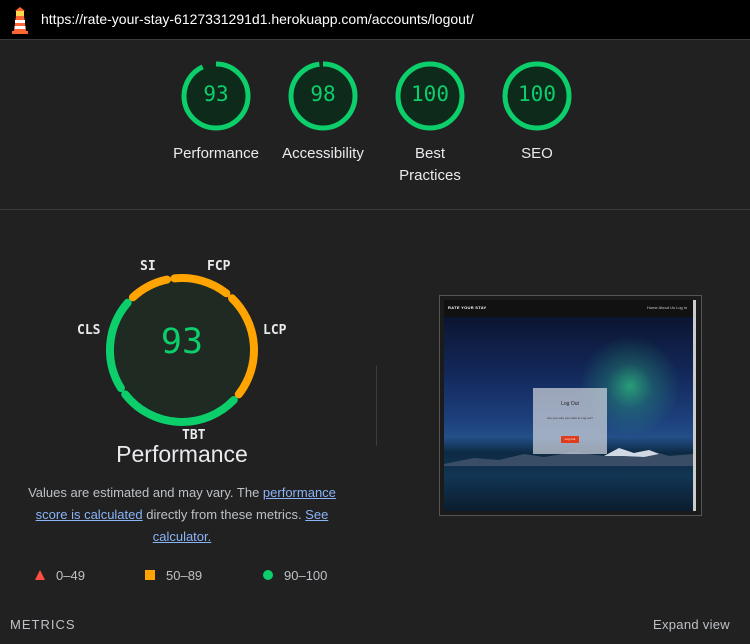 The height and width of the screenshot is (644, 750). Describe the element at coordinates (376, 406) in the screenshot. I see `vertical-divider` at that location.